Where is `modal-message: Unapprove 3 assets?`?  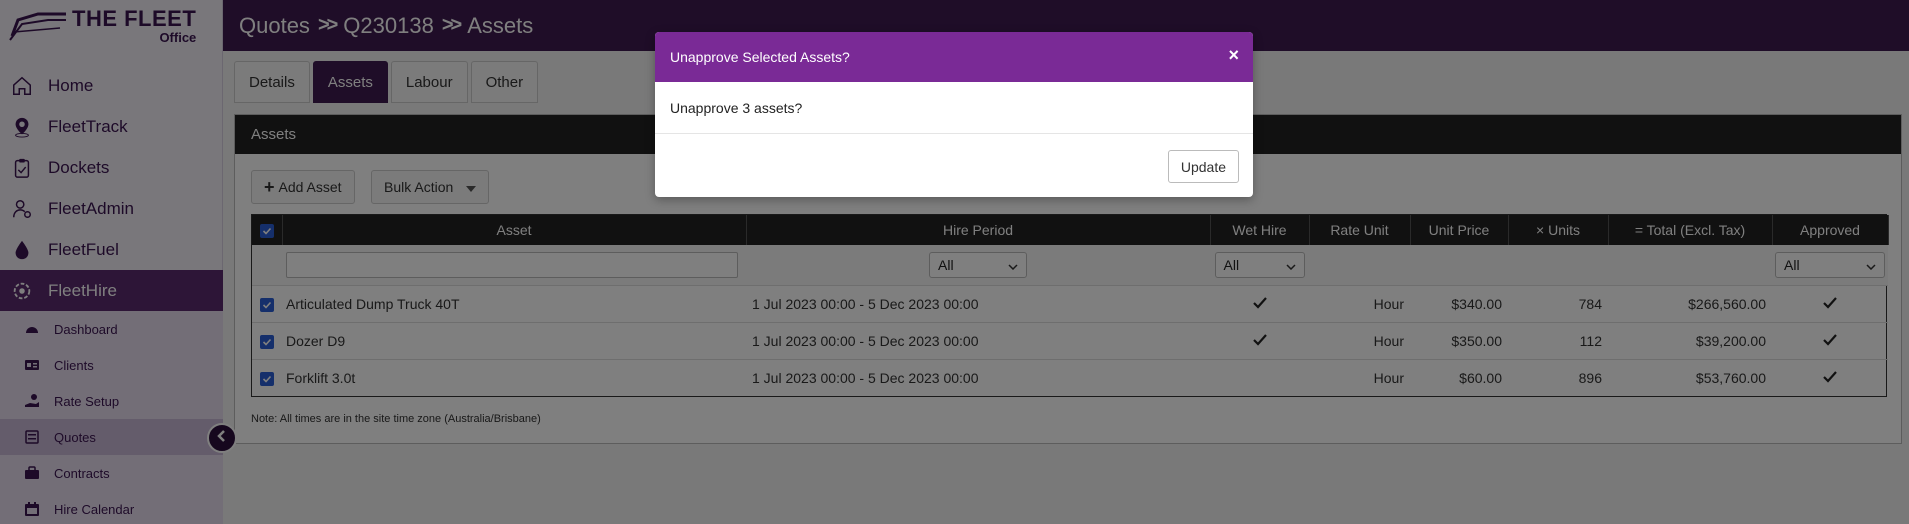
modal-message: Unapprove 3 assets? is located at coordinates (954, 108).